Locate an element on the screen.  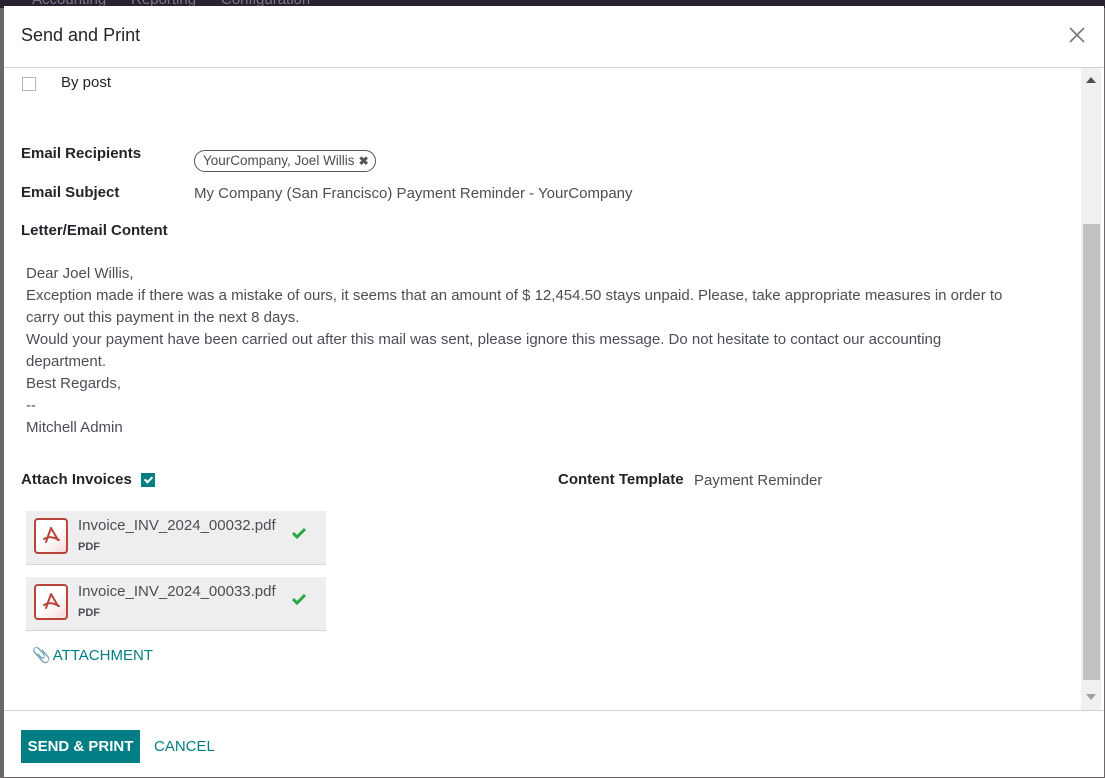
paperclip-icon: 📎 is located at coordinates (41, 655).